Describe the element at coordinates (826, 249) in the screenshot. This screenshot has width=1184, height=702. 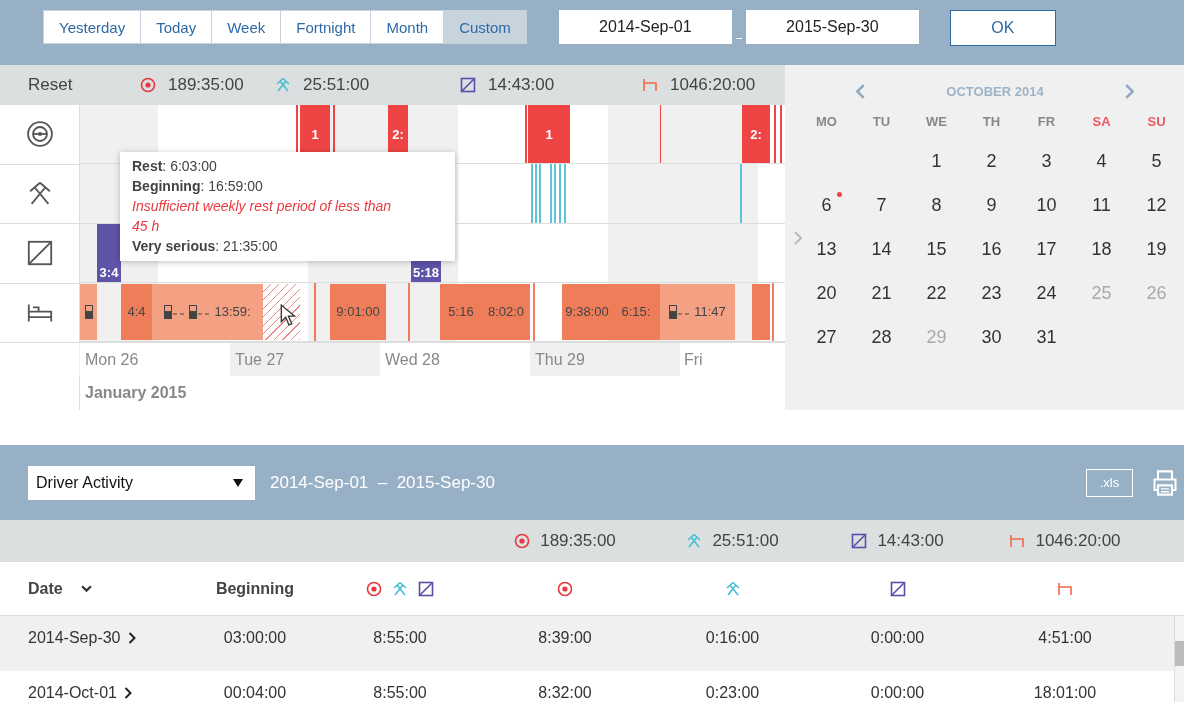
I see `calendar-day: 13` at that location.